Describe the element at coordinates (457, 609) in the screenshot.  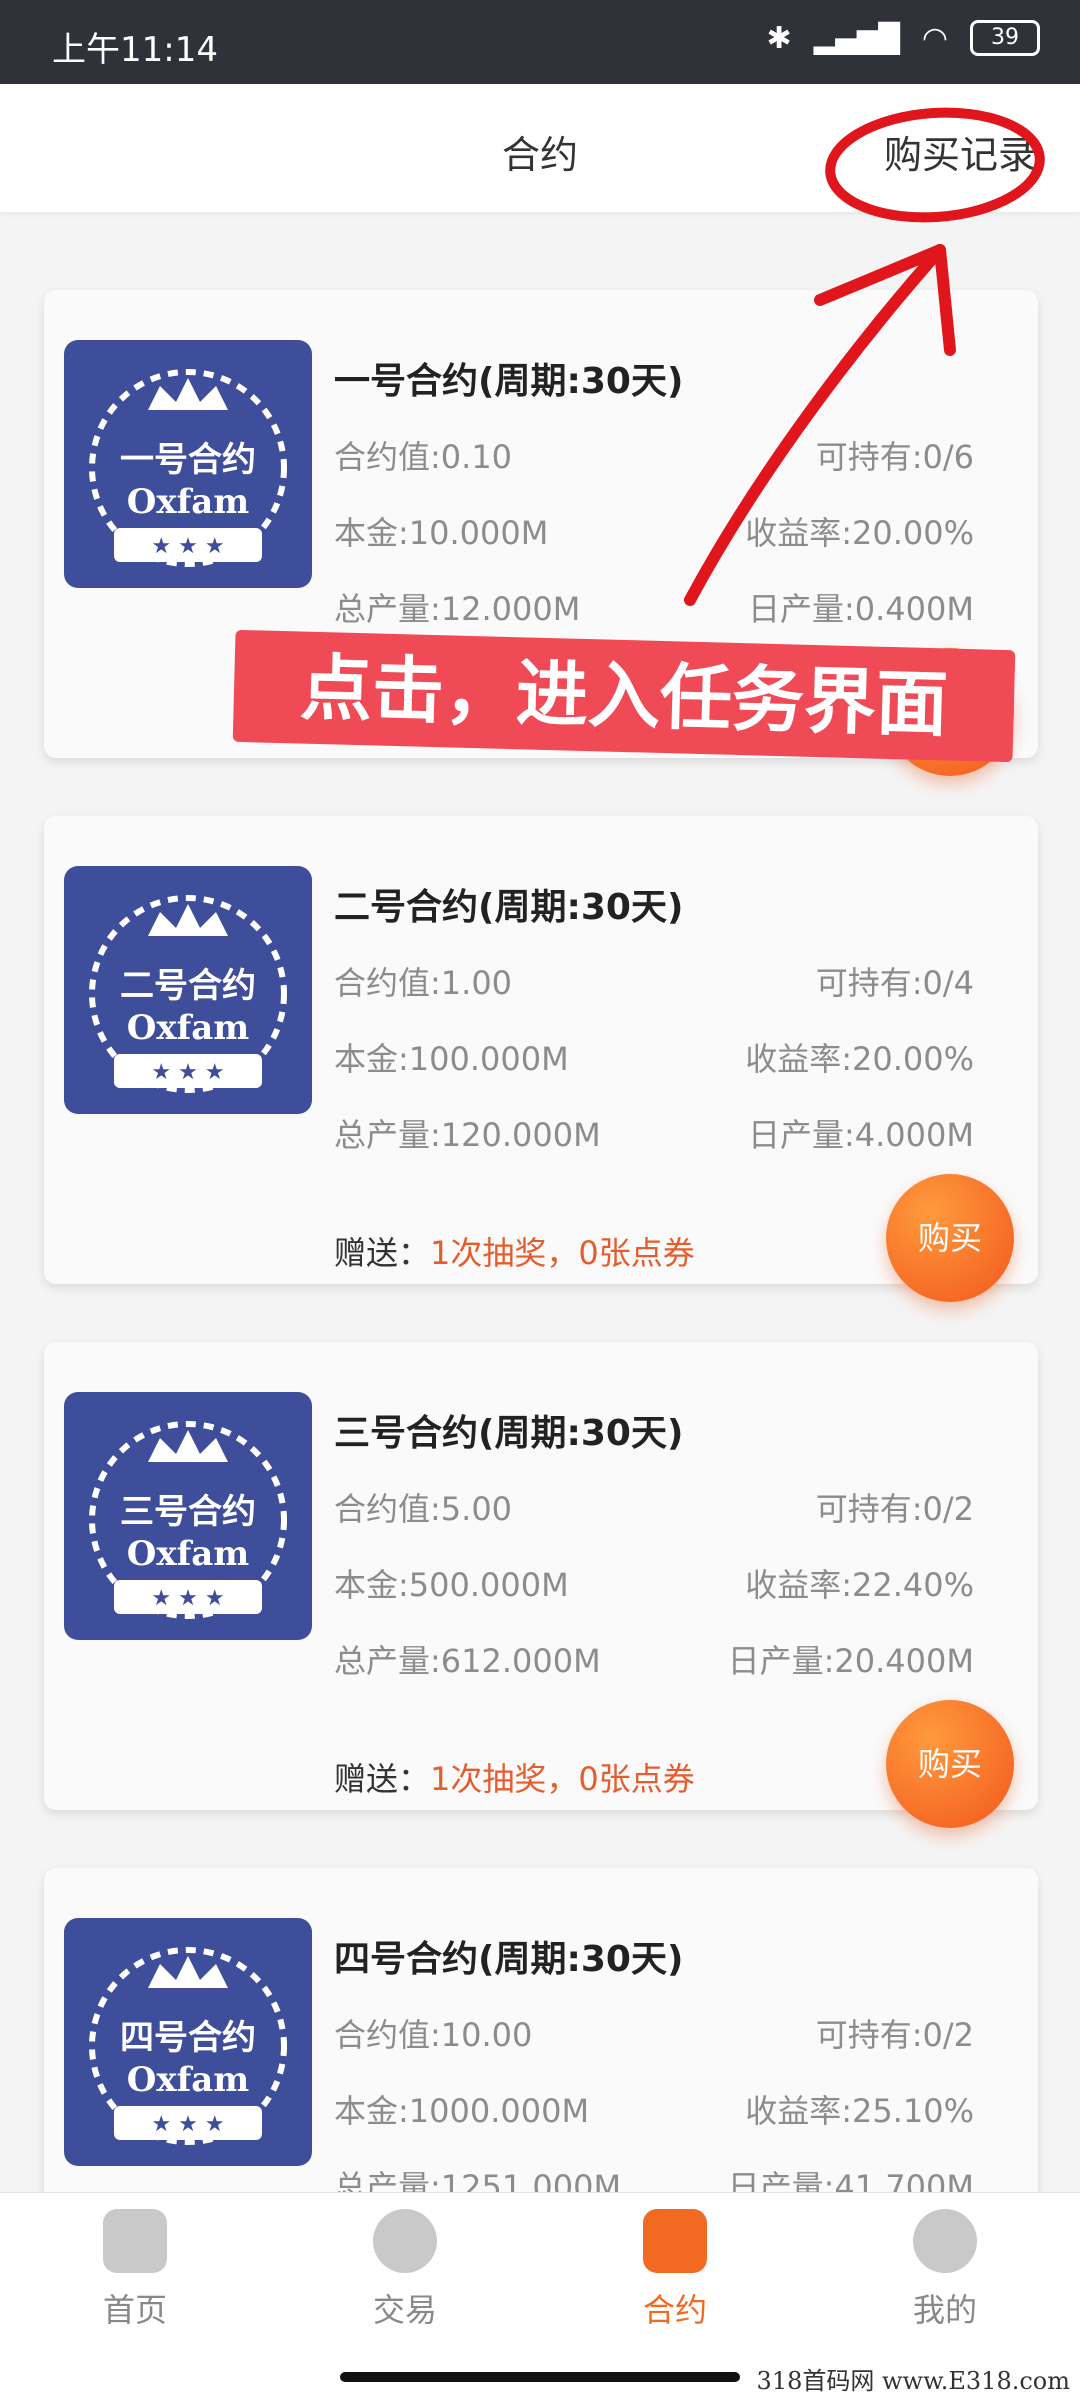
I see `total-output: 总产量:12.000M` at that location.